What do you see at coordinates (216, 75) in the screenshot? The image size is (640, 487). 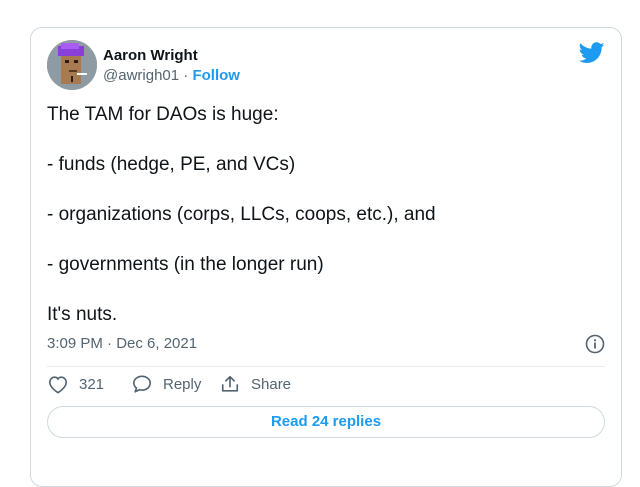 I see `follow-button: Follow` at bounding box center [216, 75].